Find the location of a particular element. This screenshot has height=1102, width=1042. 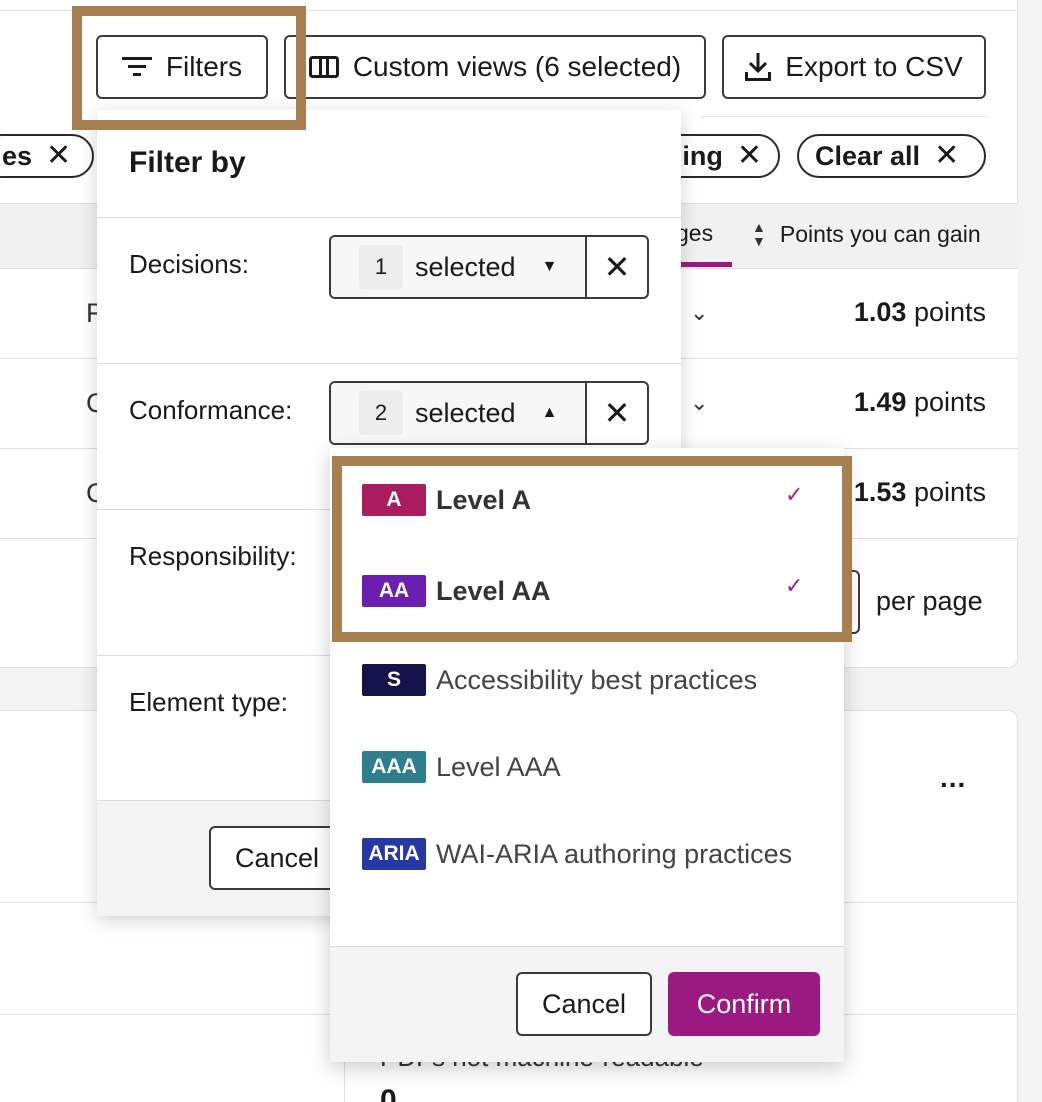

option-level-aa: AA Level AA is located at coordinates (456, 591).